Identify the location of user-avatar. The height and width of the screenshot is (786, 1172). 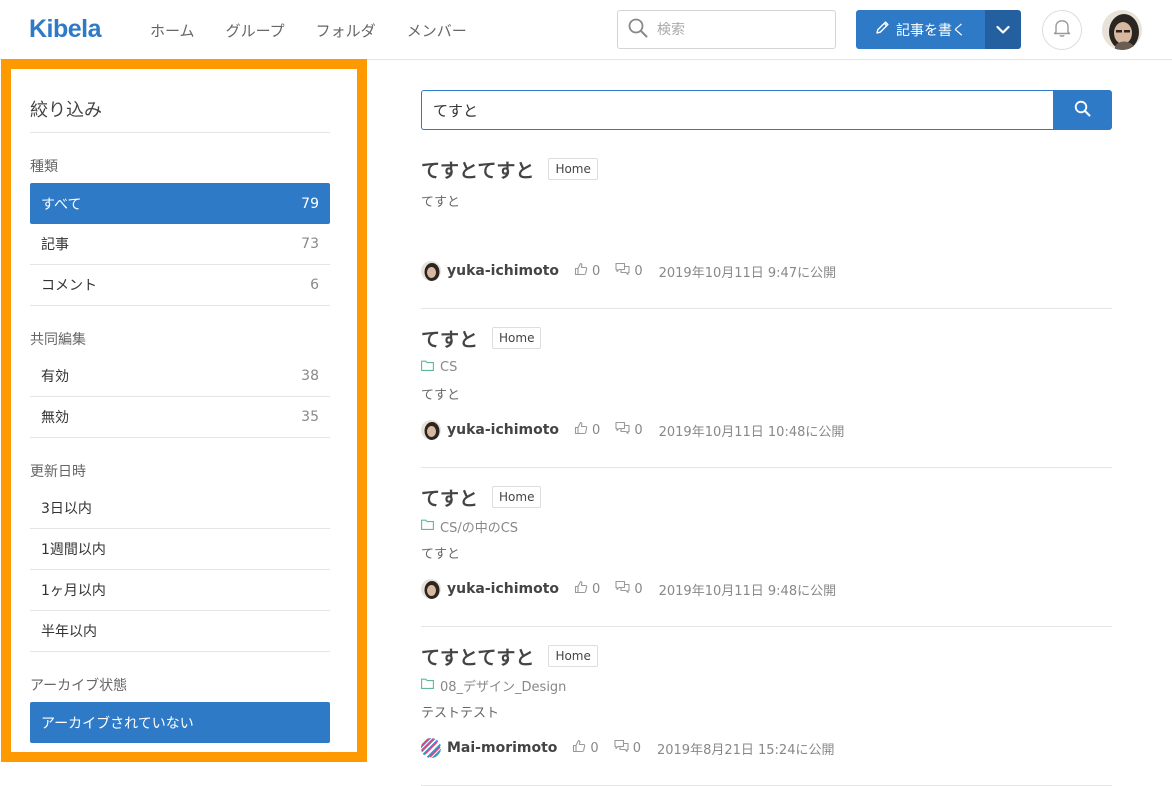
(1122, 30).